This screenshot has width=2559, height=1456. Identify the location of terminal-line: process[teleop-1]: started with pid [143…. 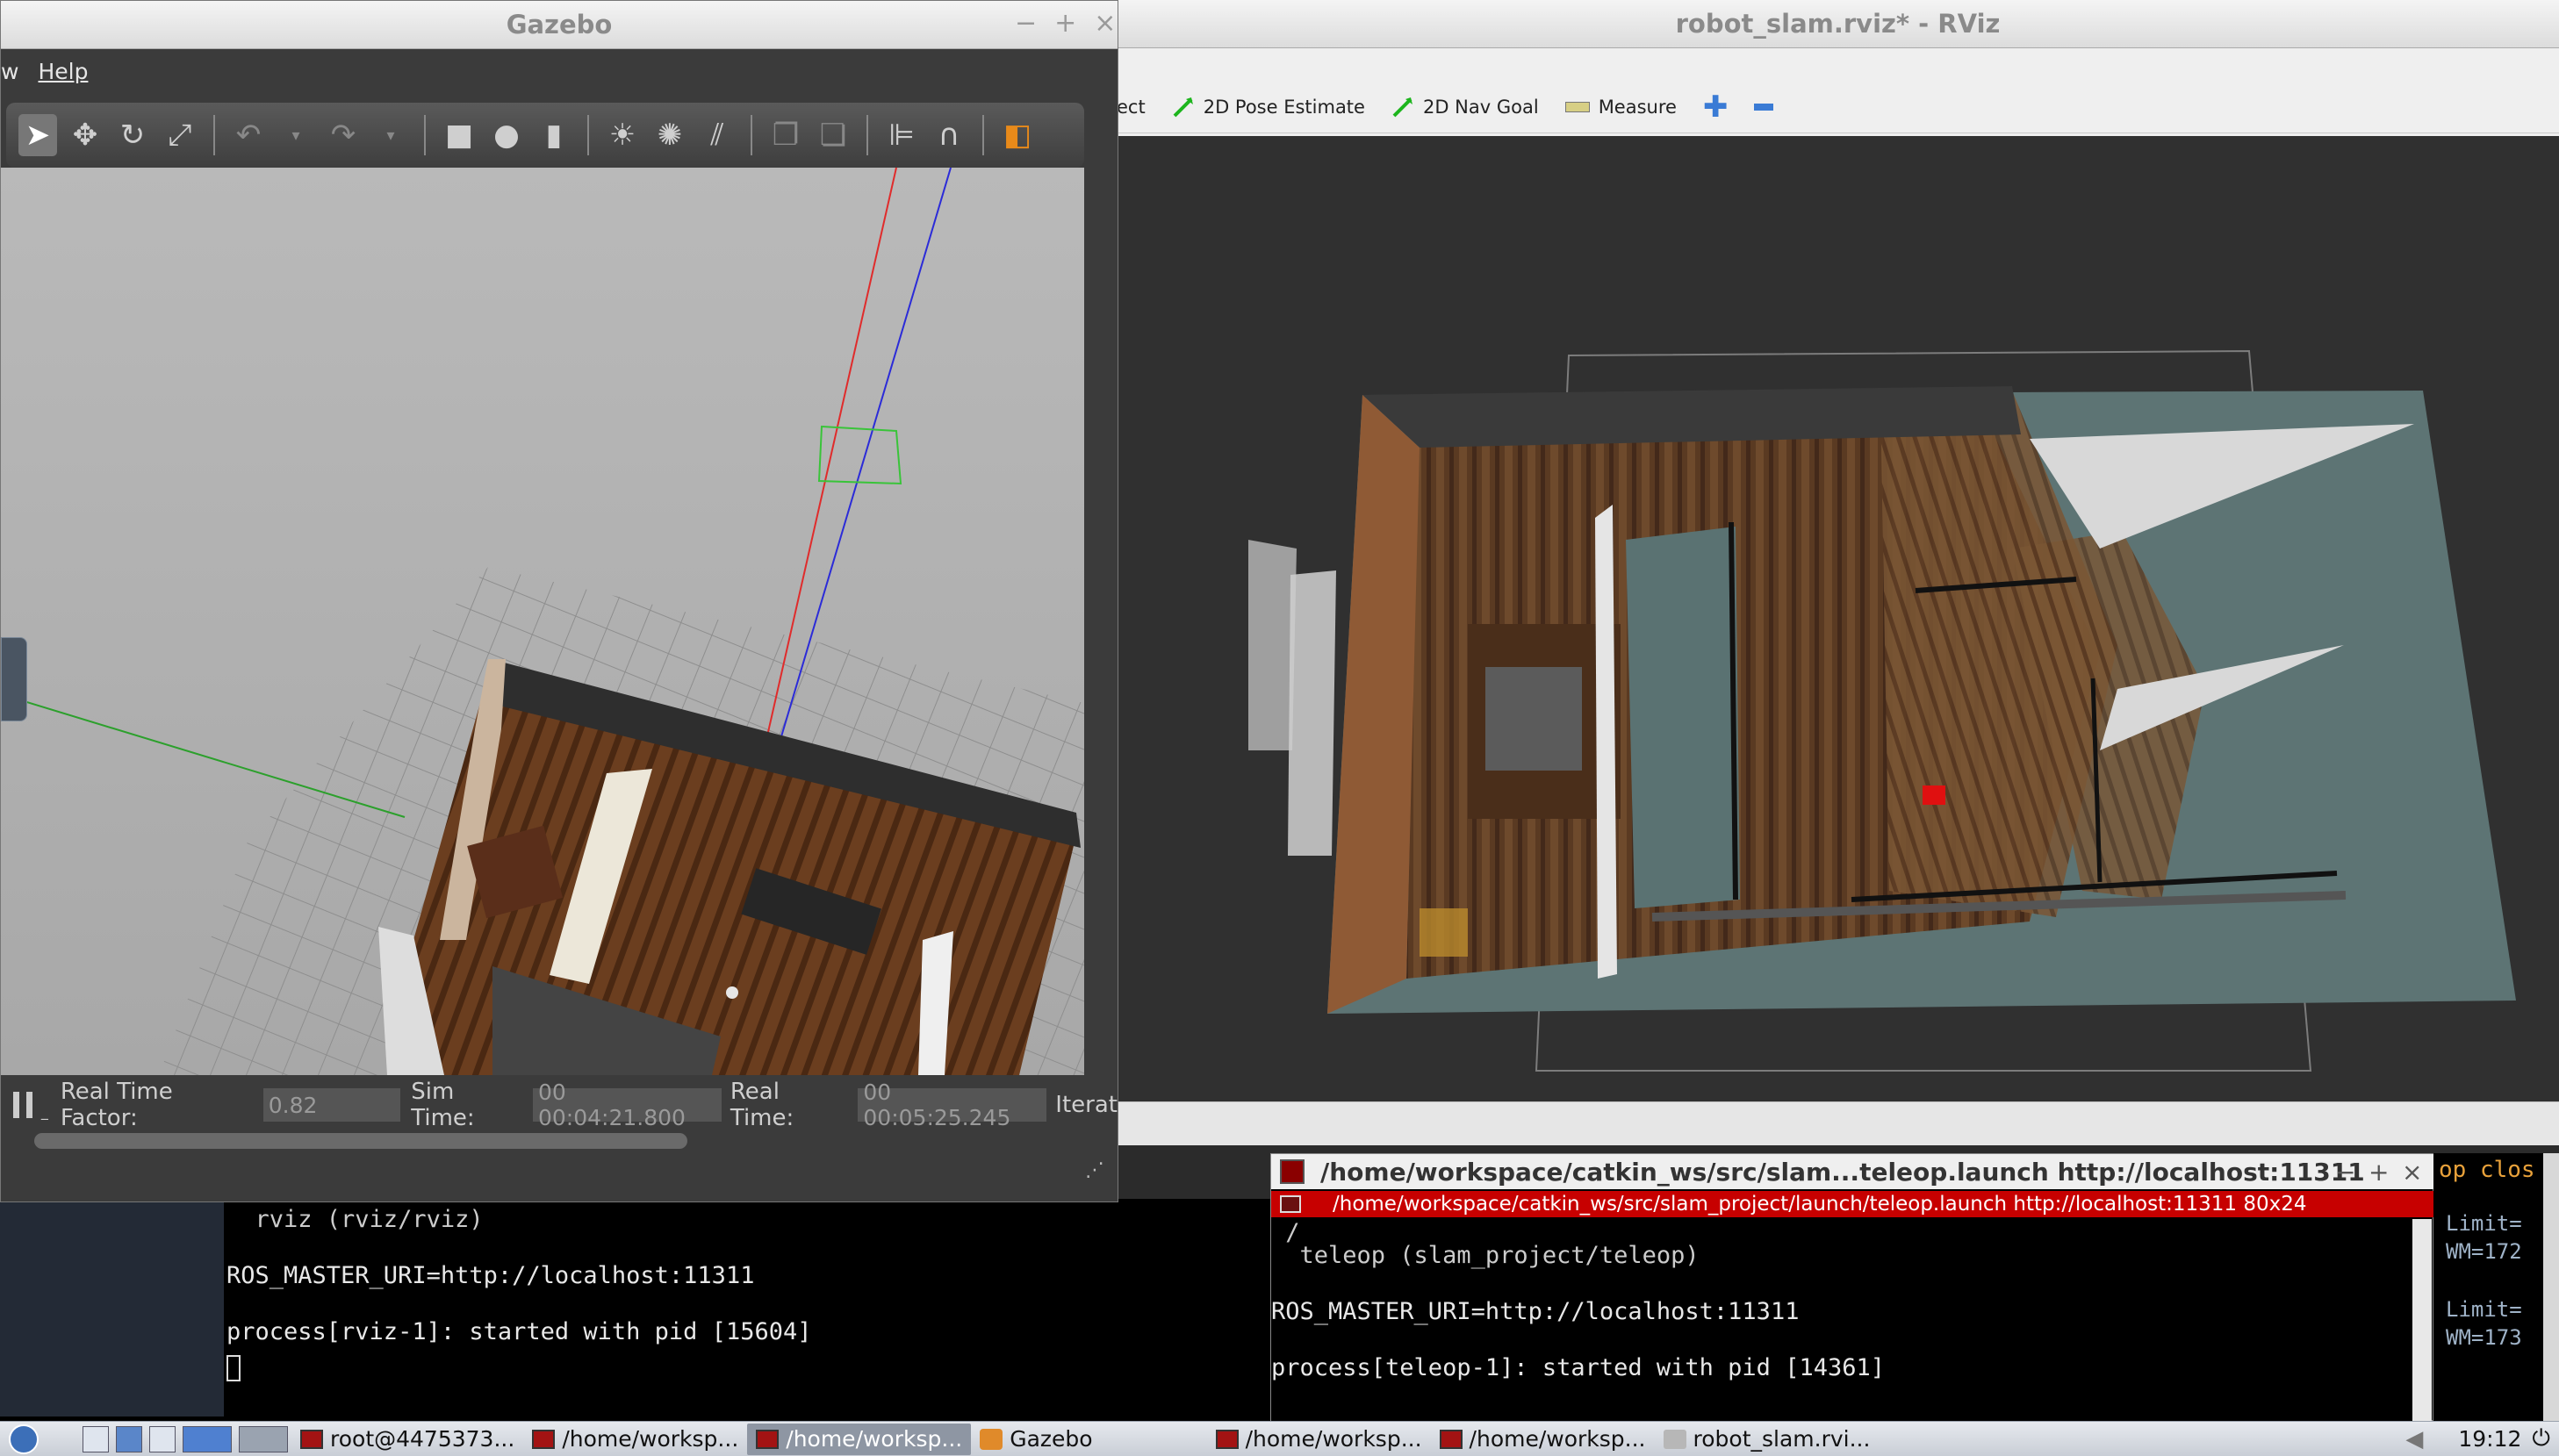
(1578, 1367).